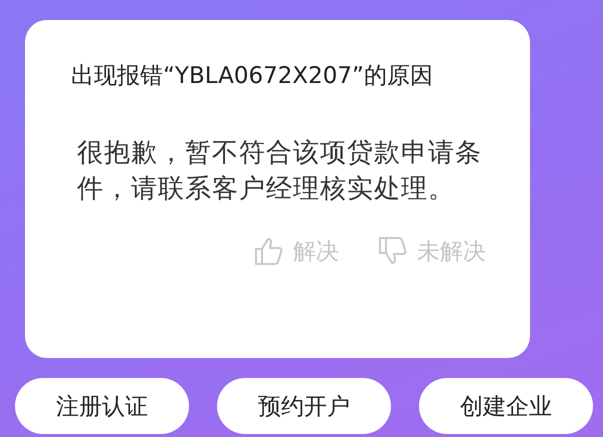 The width and height of the screenshot is (603, 437). What do you see at coordinates (252, 76) in the screenshot?
I see `message-title: 出现报错“YBLA0672X207”的原因` at bounding box center [252, 76].